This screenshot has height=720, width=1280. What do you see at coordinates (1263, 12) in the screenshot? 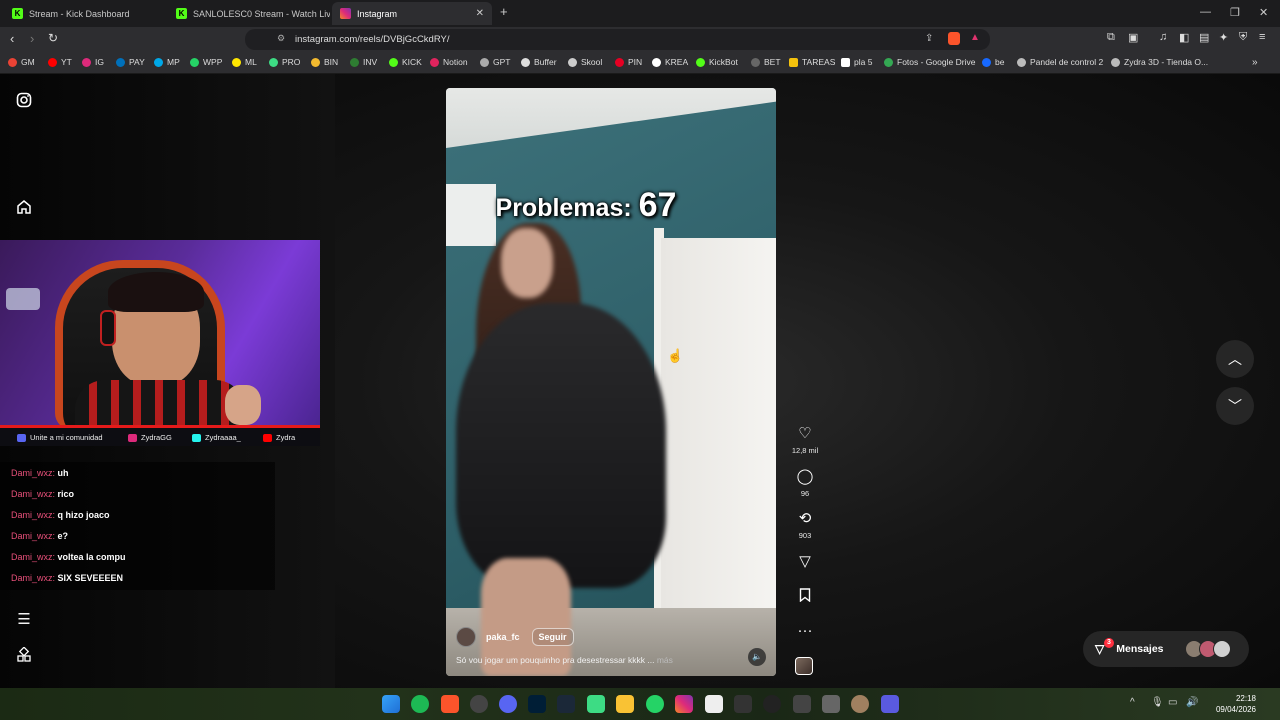
I see `close-window-button: ✕` at bounding box center [1263, 12].